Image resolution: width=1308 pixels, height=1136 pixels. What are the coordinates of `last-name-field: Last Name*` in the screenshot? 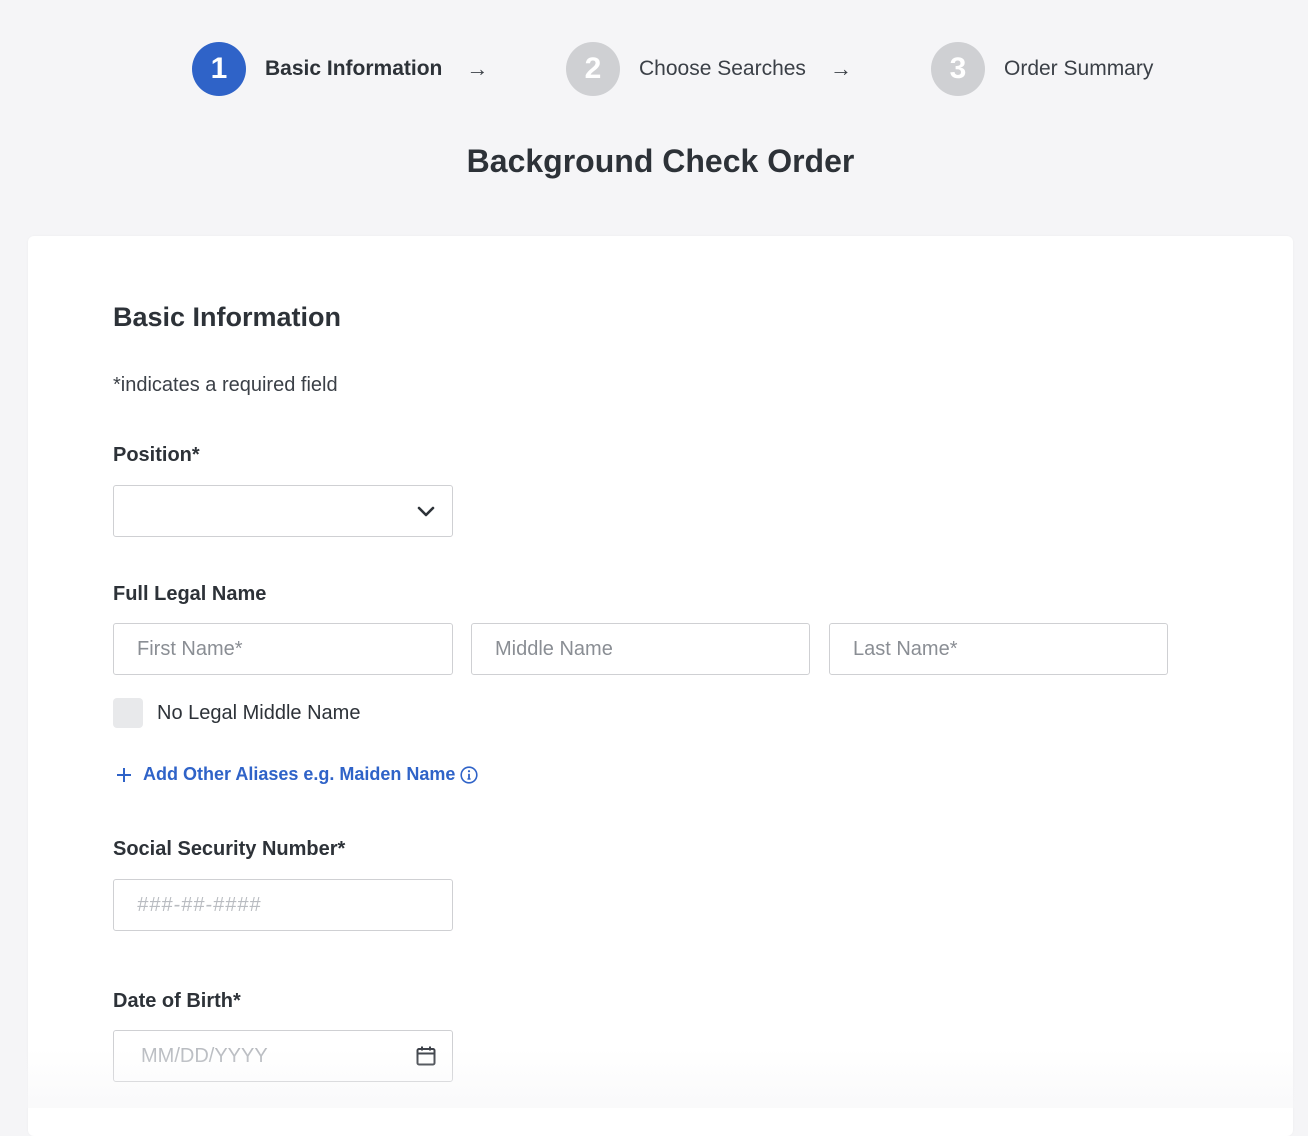 It's located at (998, 649).